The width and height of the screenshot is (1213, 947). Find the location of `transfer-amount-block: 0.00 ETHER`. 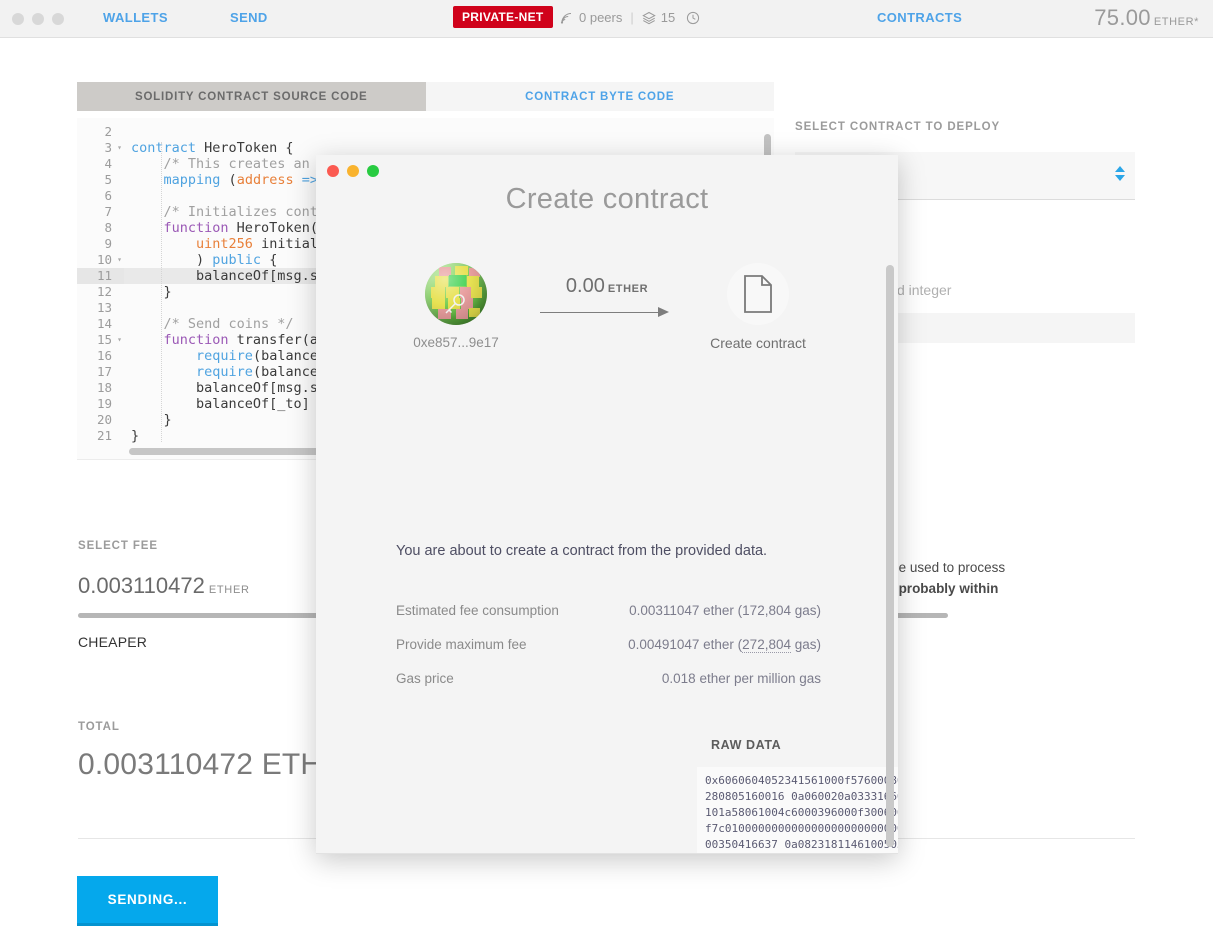

transfer-amount-block: 0.00 ETHER is located at coordinates (607, 291).